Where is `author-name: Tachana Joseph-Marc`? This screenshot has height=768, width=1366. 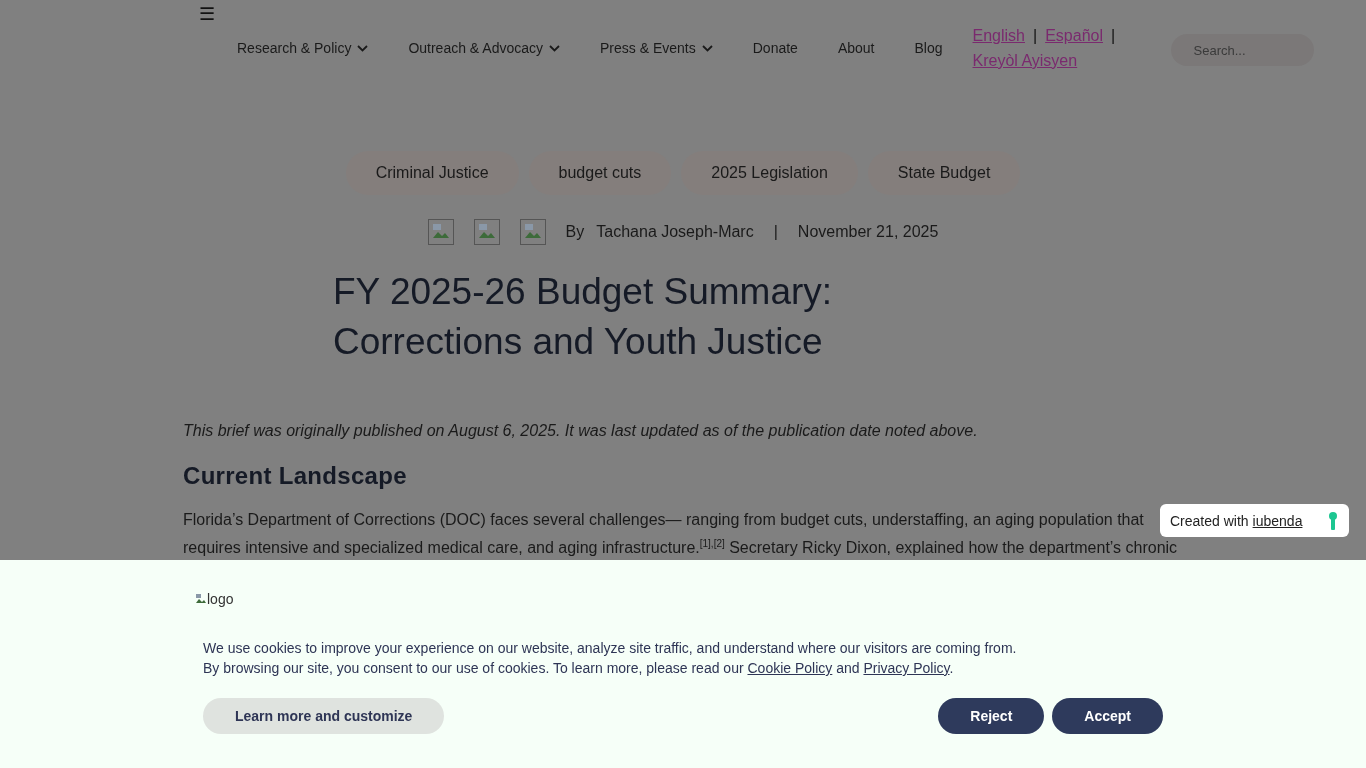
author-name: Tachana Joseph-Marc is located at coordinates (675, 232).